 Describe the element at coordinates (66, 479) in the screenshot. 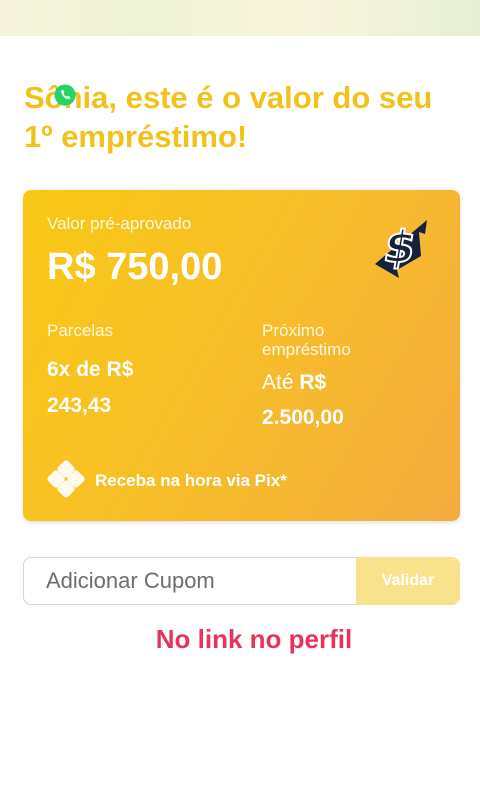

I see `pix-icon` at that location.